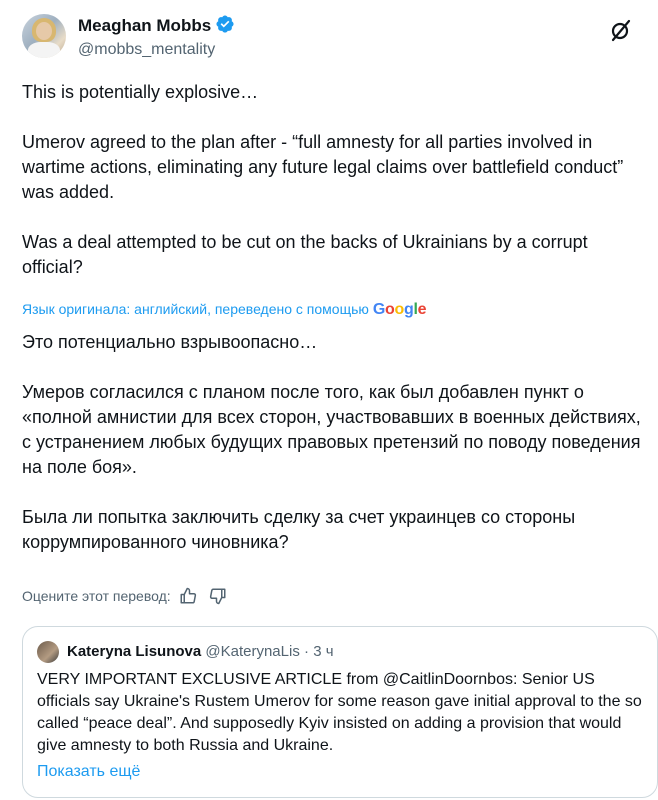 This screenshot has width=658, height=800. What do you see at coordinates (96, 596) in the screenshot?
I see `rate-translation-label: Оцените этот перевод:` at bounding box center [96, 596].